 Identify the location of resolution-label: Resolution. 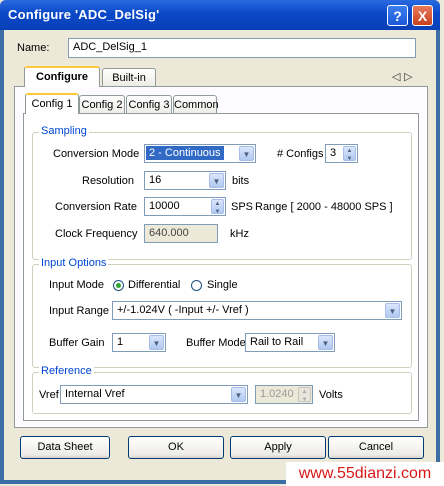
(108, 181).